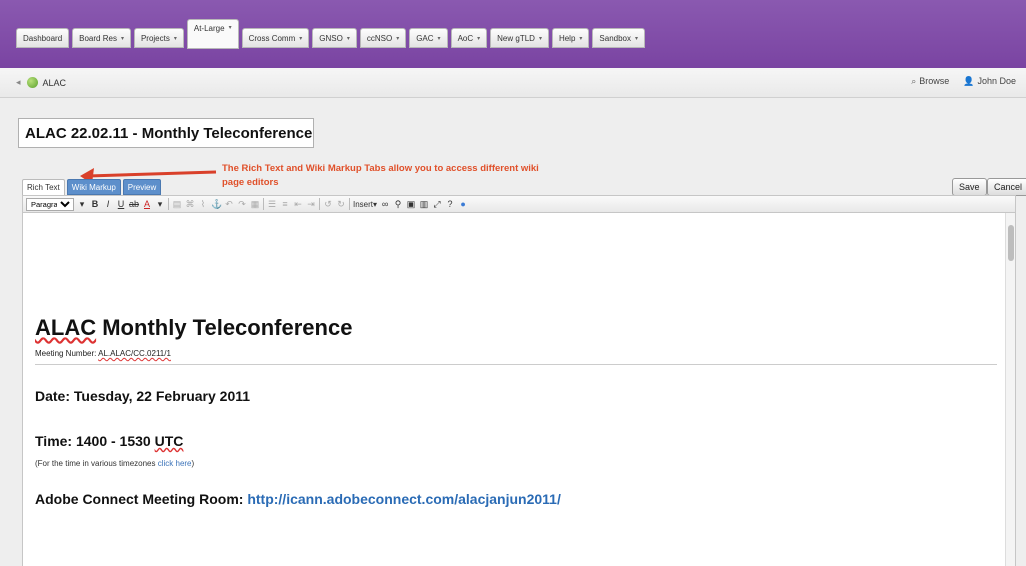  I want to click on vertical-scrollbar, so click(1010, 389).